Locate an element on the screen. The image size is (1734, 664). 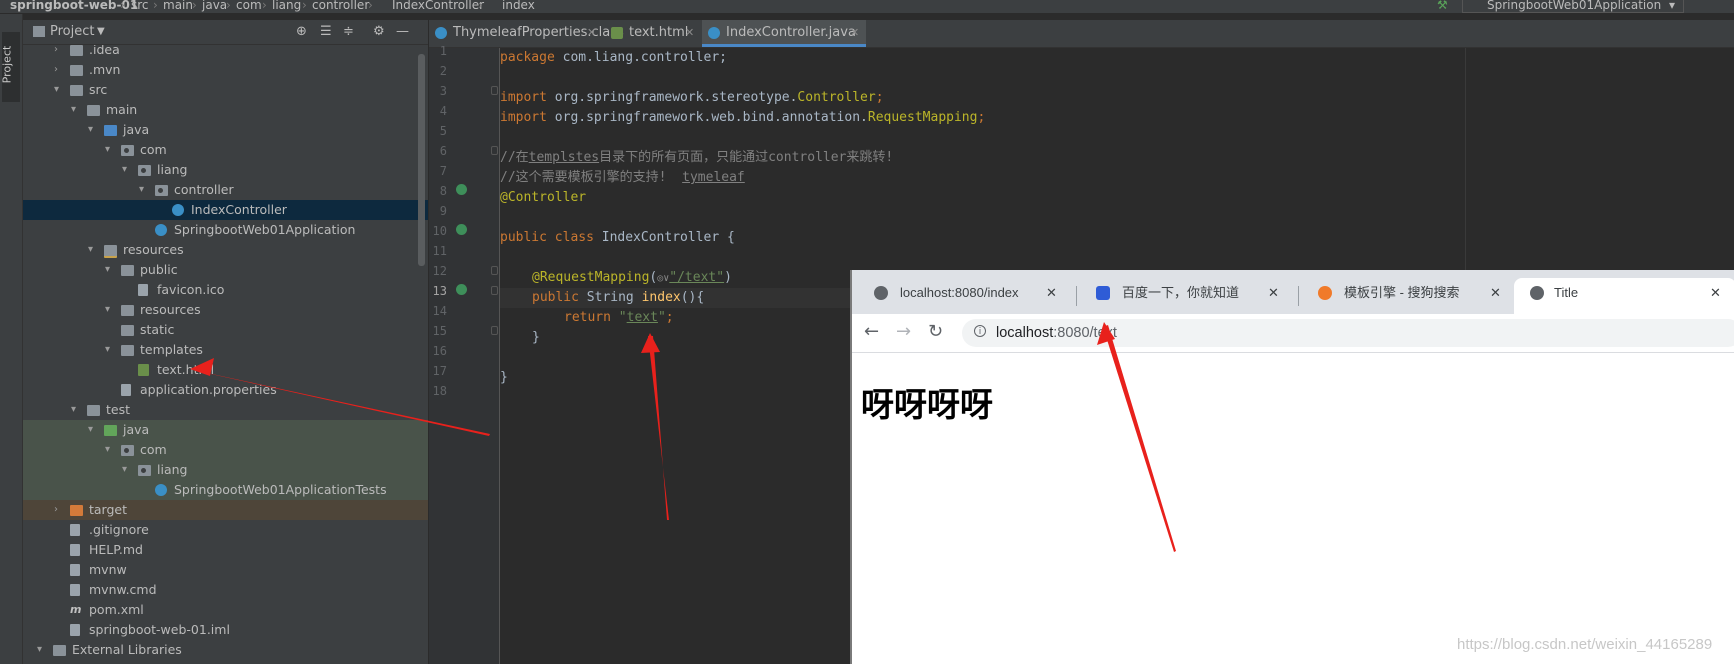
browser-tab-title-active: Title ✕ is located at coordinates (1624, 296).